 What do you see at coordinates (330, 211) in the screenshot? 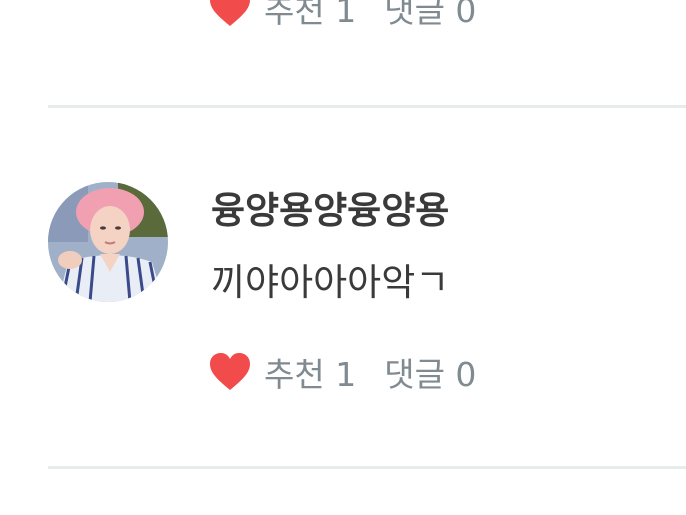
I see `comment-author: 융양용양융양용` at bounding box center [330, 211].